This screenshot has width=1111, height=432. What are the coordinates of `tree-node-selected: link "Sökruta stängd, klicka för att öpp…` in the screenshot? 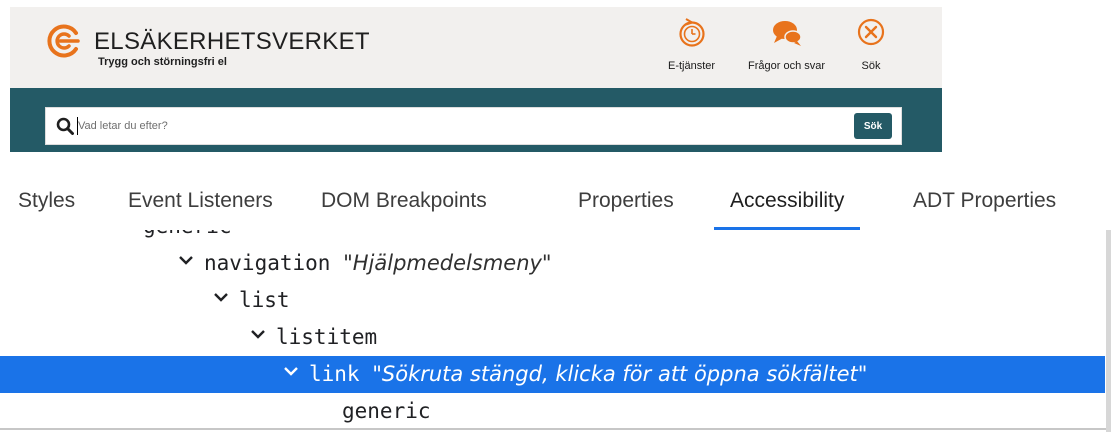 It's located at (552, 374).